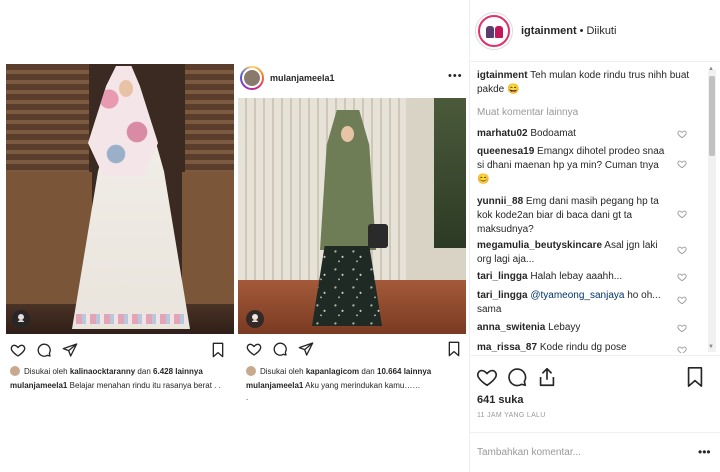 This screenshot has width=720, height=472. I want to click on add-comment-bar: •••, so click(595, 452).